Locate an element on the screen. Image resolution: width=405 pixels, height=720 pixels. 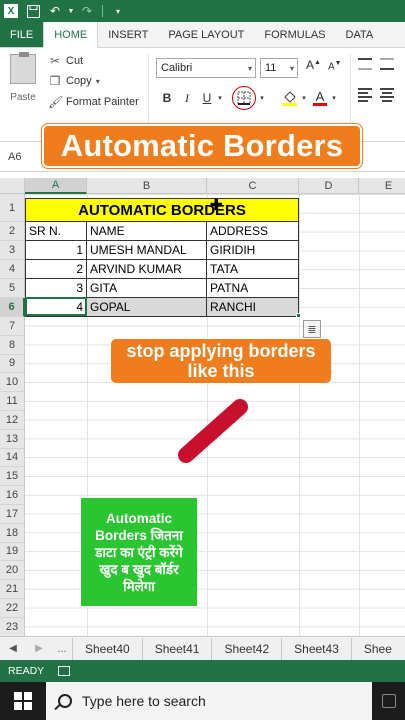
row-header: 22 is located at coordinates (12, 608).